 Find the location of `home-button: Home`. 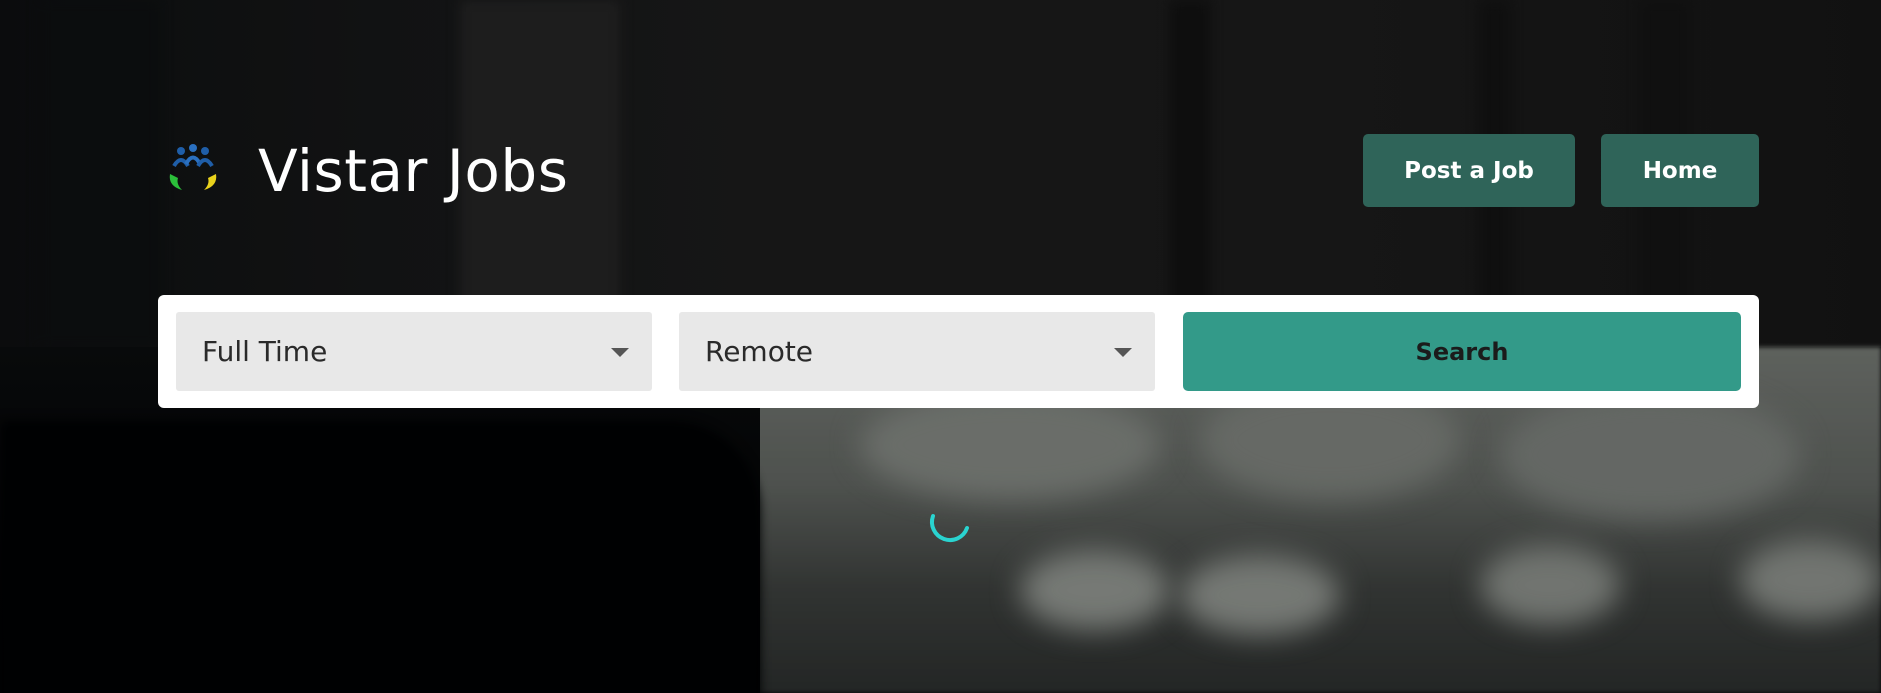

home-button: Home is located at coordinates (1680, 170).